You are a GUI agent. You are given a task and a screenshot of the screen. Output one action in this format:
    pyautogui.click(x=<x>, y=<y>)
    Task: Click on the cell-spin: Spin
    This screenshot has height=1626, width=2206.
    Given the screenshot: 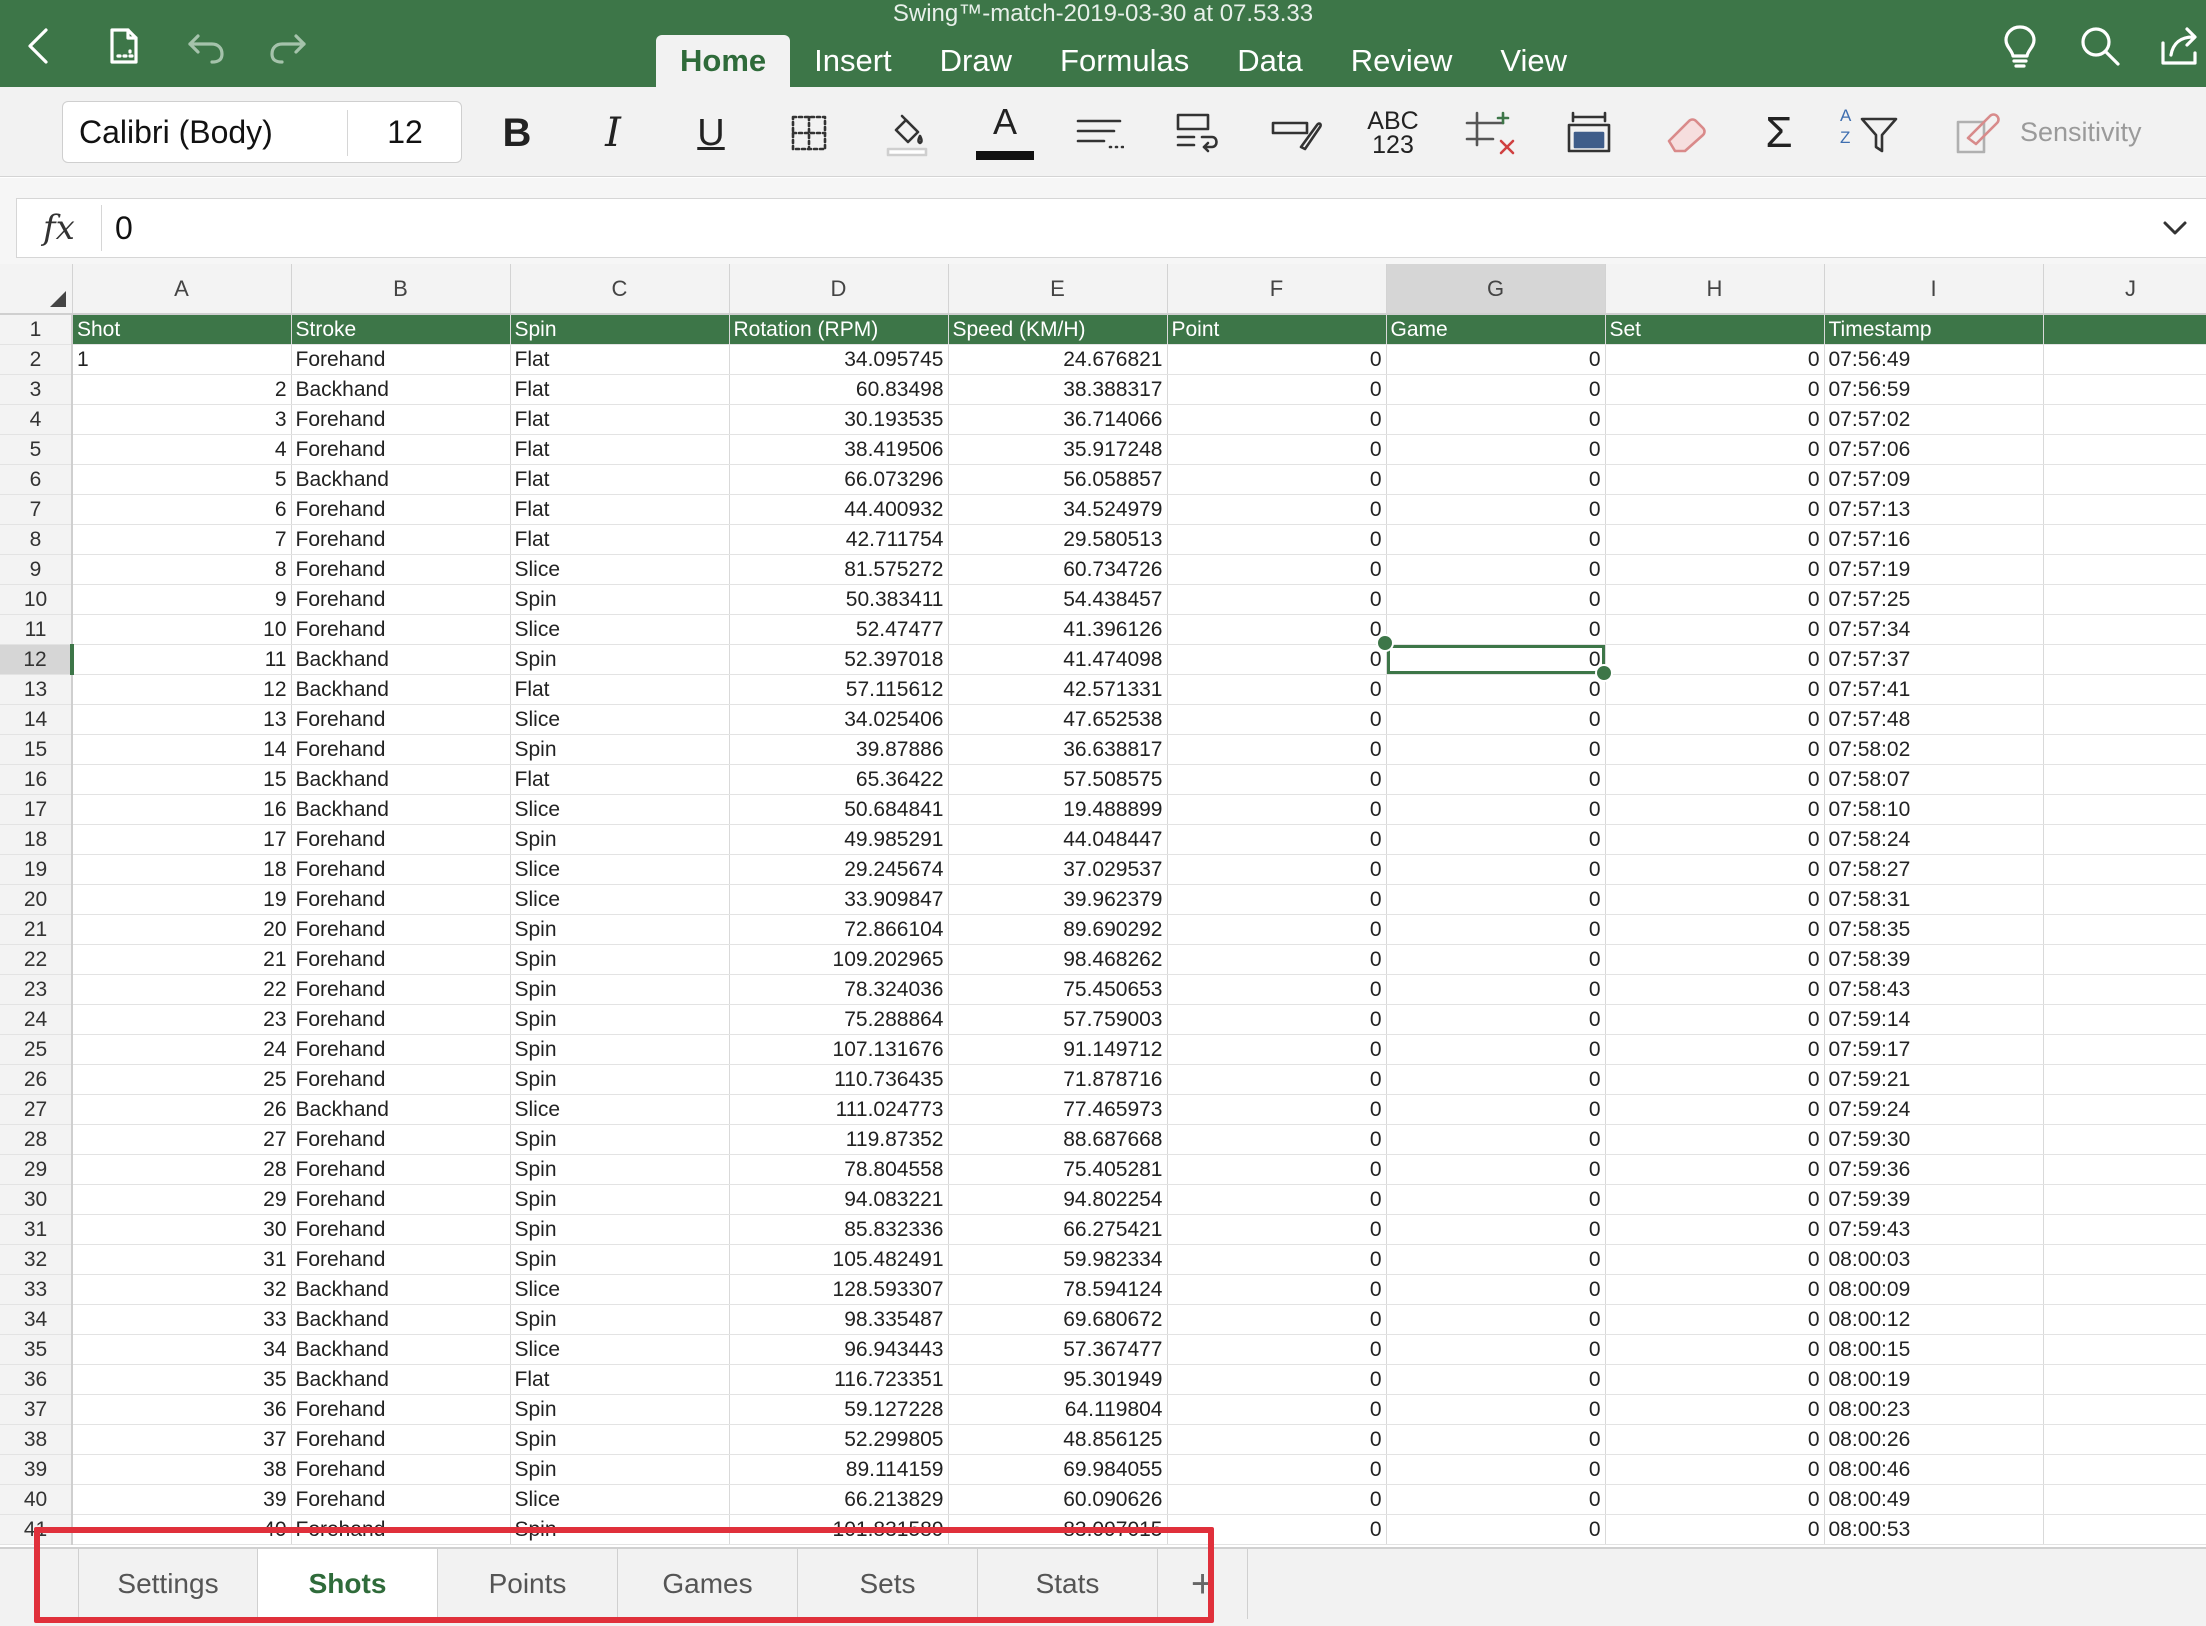 What is the action you would take?
    pyautogui.click(x=620, y=989)
    